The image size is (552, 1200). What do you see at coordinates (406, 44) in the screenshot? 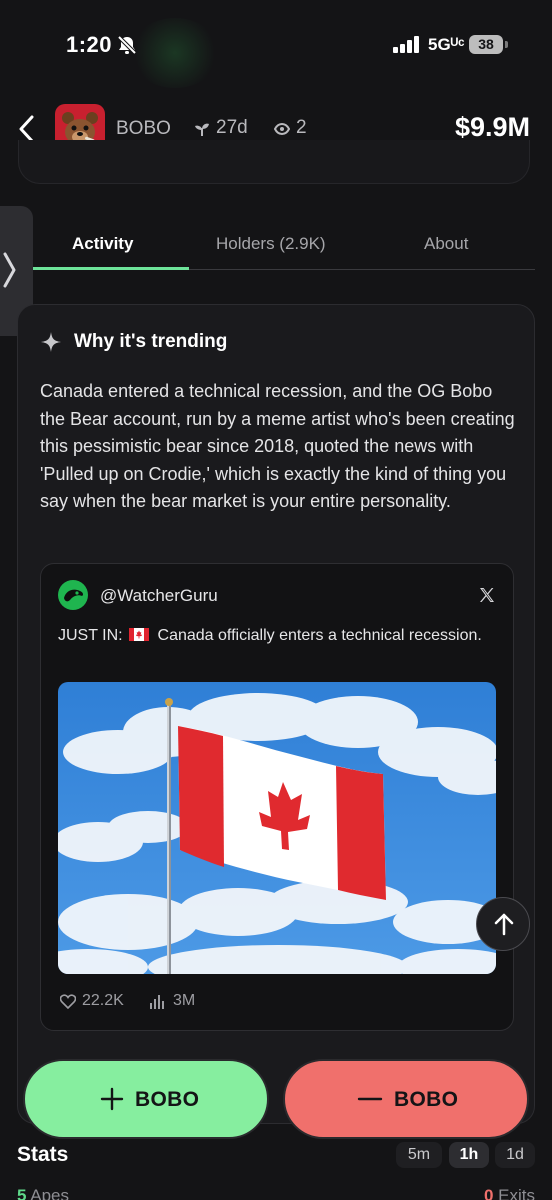
I see `signal-icon` at bounding box center [406, 44].